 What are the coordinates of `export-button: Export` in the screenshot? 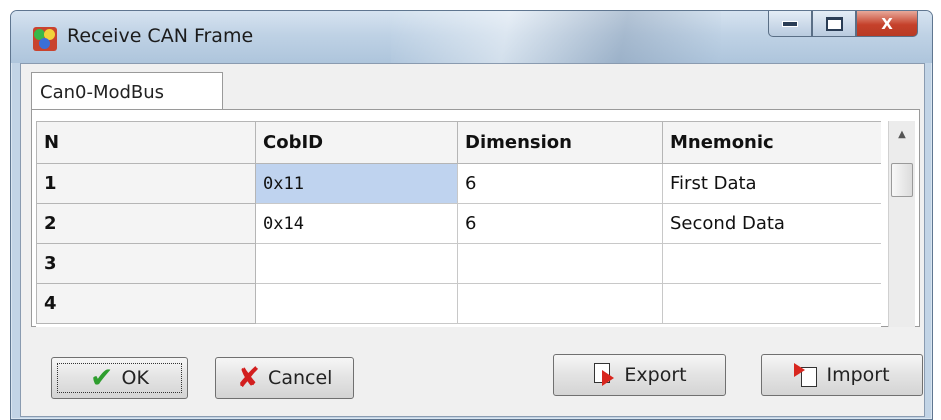 It's located at (639, 375).